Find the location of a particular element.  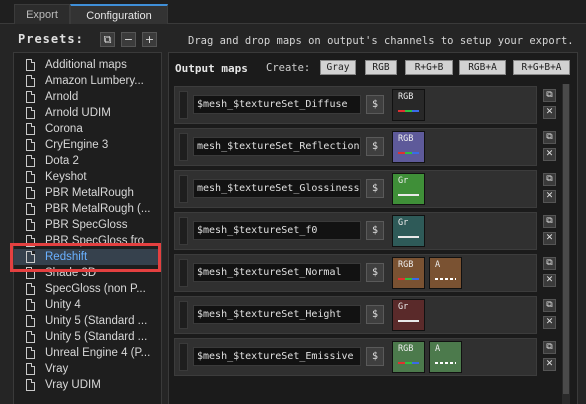

preset-item: Shade 3D is located at coordinates (87, 273).